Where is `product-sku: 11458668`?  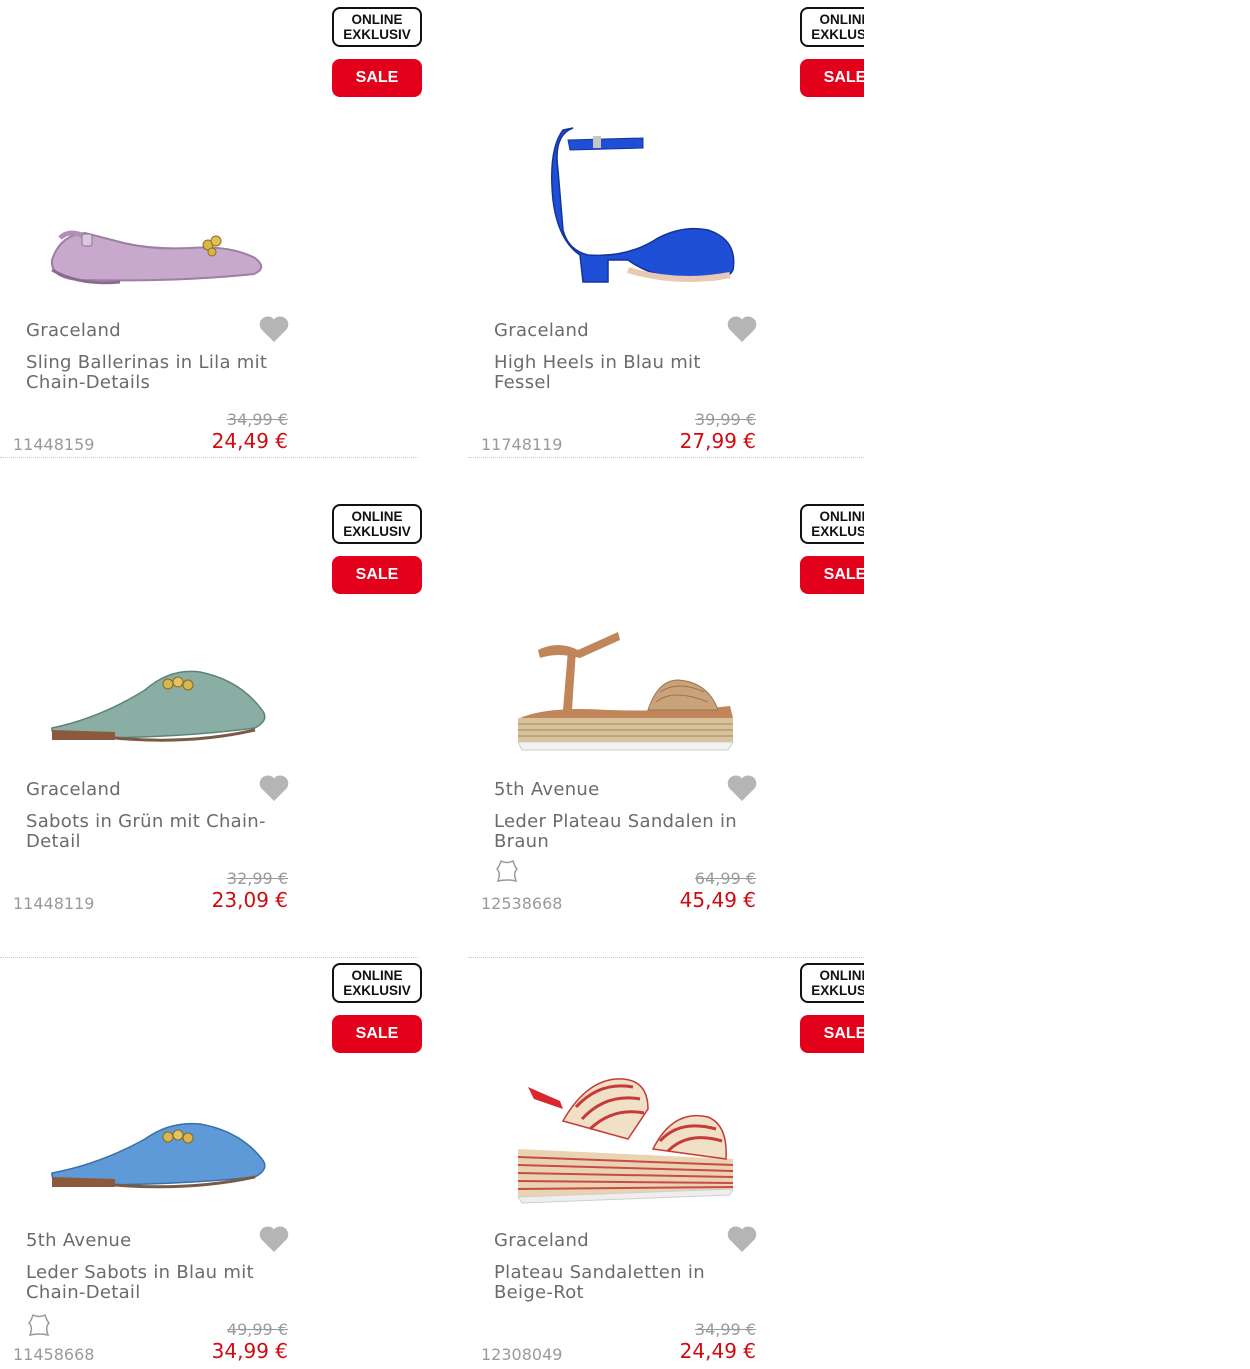 product-sku: 11458668 is located at coordinates (54, 1354).